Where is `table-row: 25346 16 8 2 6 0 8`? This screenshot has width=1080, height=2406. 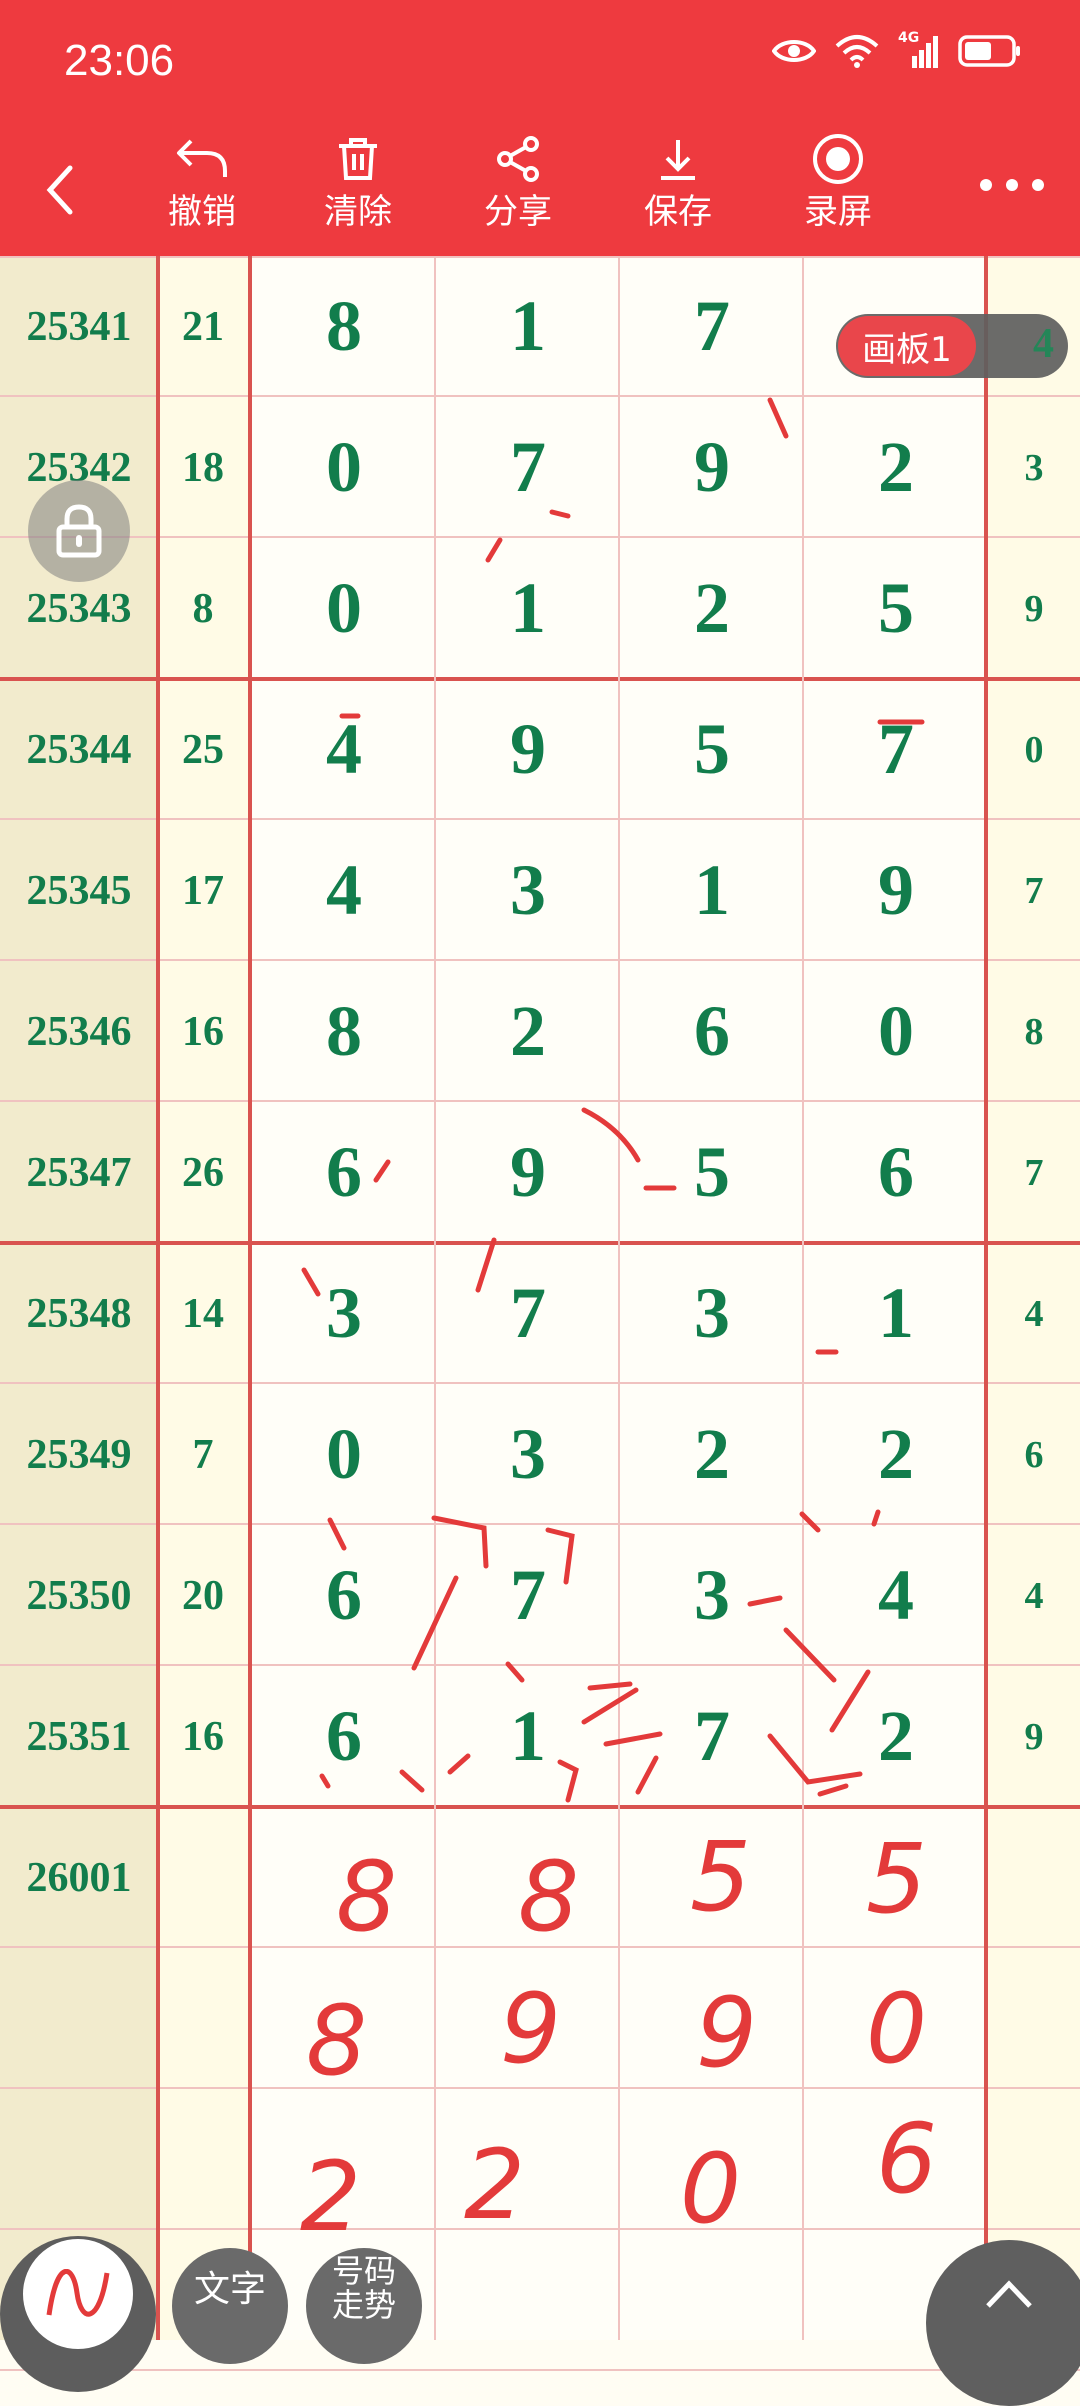 table-row: 25346 16 8 2 6 0 8 is located at coordinates (540, 1031).